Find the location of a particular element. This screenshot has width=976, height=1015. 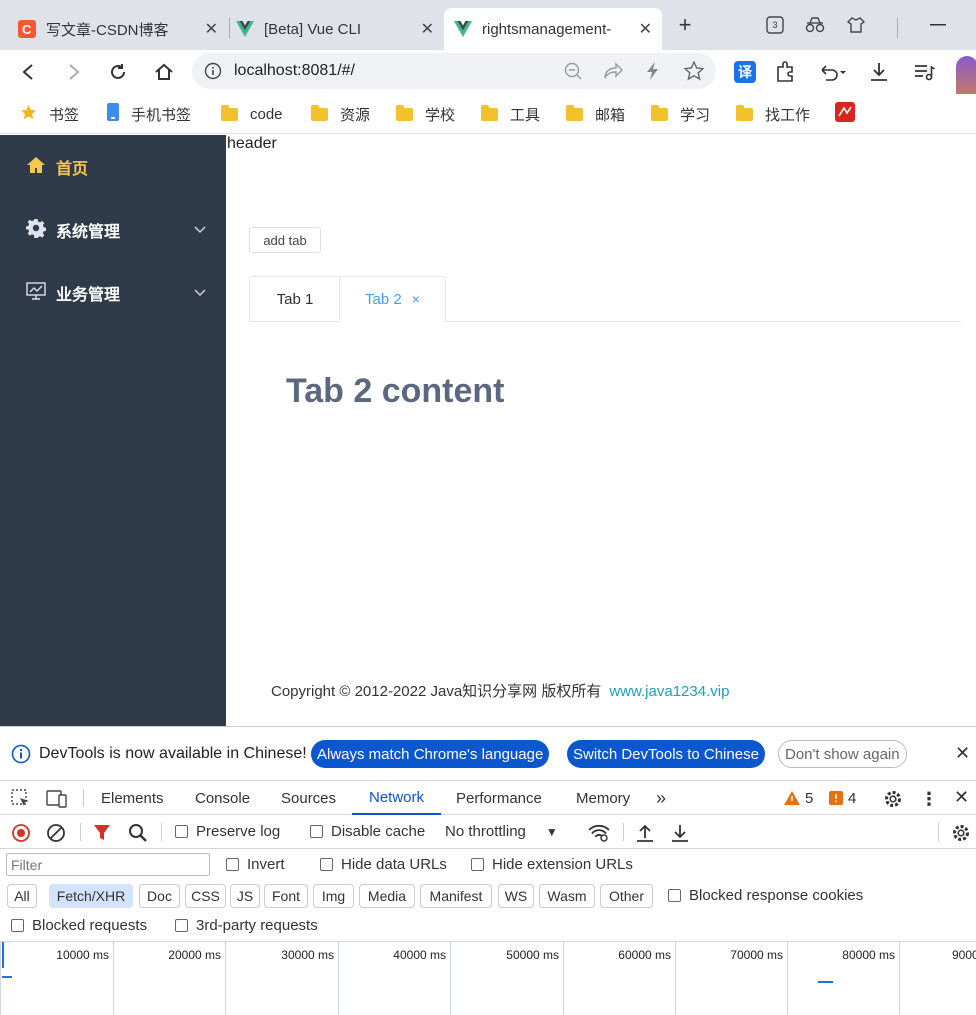

more-tabs-icon: » is located at coordinates (661, 798).